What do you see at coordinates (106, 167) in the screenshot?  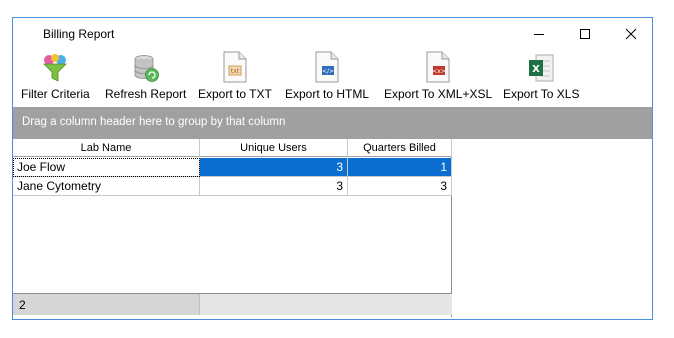 I see `lab-name-cell: Joe Flow` at bounding box center [106, 167].